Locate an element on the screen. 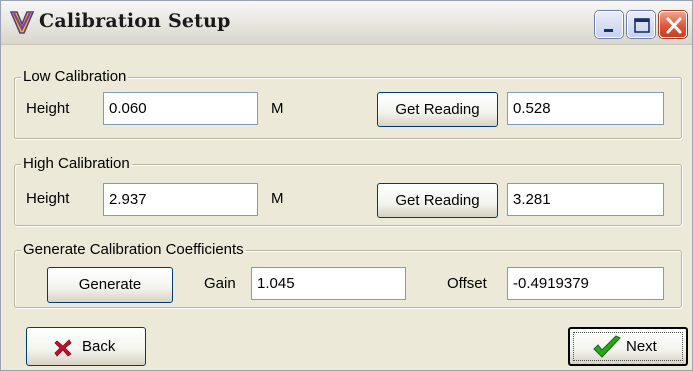  next-label: Next is located at coordinates (641, 346).